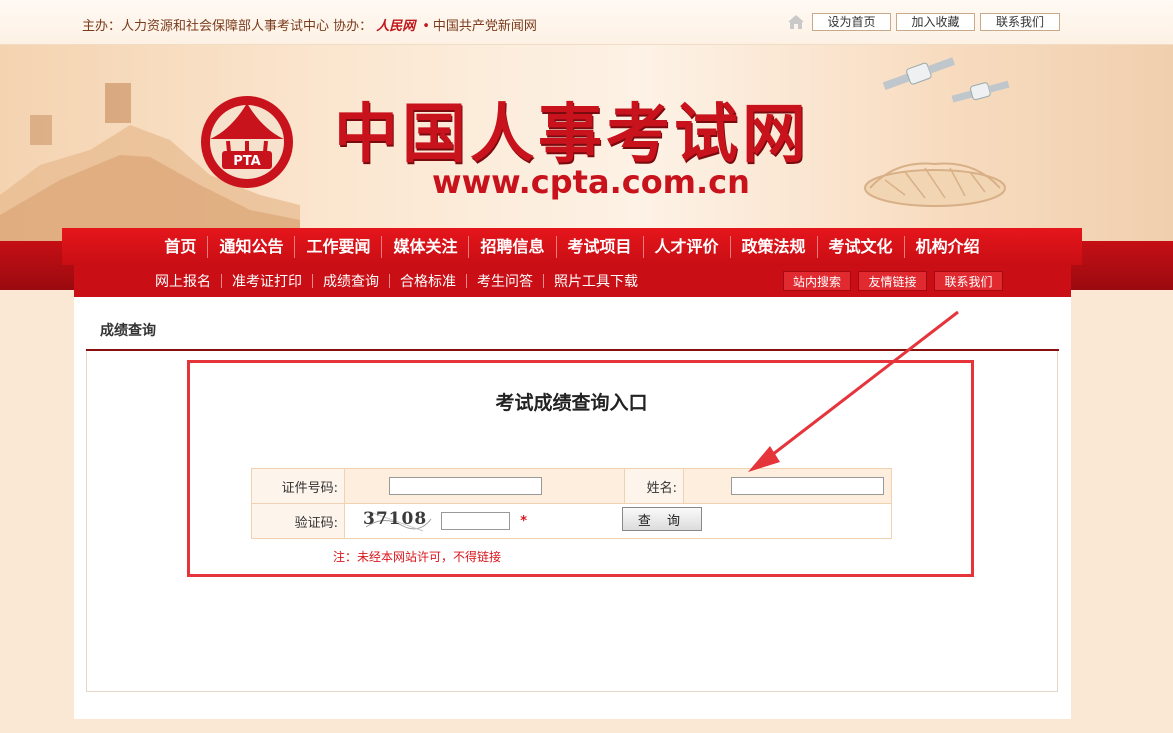 This screenshot has width=1173, height=733. What do you see at coordinates (687, 246) in the screenshot?
I see `nav-talent-evaluation: 人才评价` at bounding box center [687, 246].